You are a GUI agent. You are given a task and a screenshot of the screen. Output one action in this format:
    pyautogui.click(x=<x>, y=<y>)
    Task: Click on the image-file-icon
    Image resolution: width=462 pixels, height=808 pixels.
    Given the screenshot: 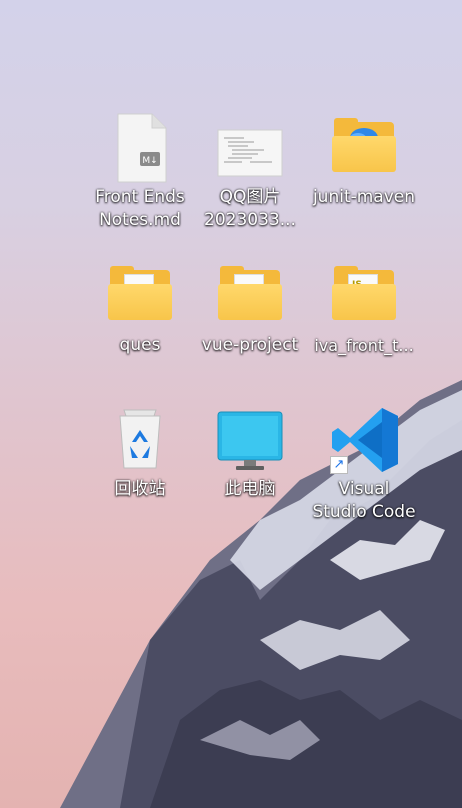 What is the action you would take?
    pyautogui.click(x=250, y=148)
    